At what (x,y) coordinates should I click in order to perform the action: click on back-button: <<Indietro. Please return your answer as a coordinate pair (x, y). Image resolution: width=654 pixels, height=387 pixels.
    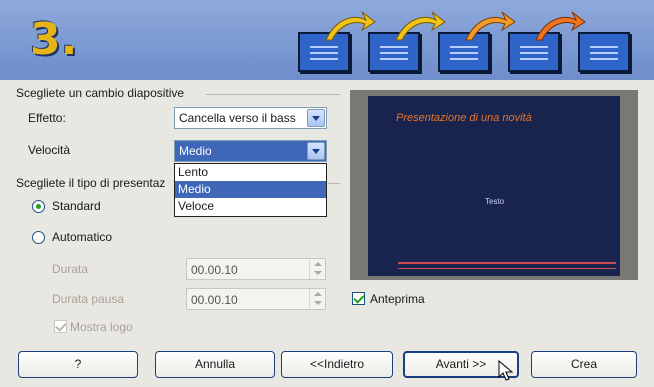
    Looking at the image, I should click on (337, 364).